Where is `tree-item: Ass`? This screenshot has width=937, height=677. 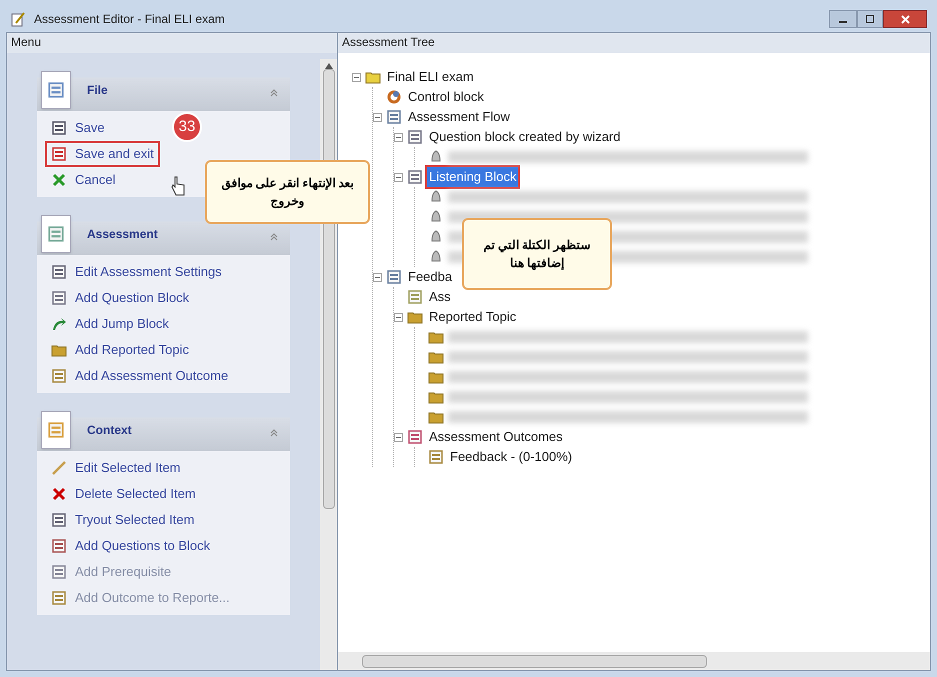 tree-item: Ass is located at coordinates (440, 297).